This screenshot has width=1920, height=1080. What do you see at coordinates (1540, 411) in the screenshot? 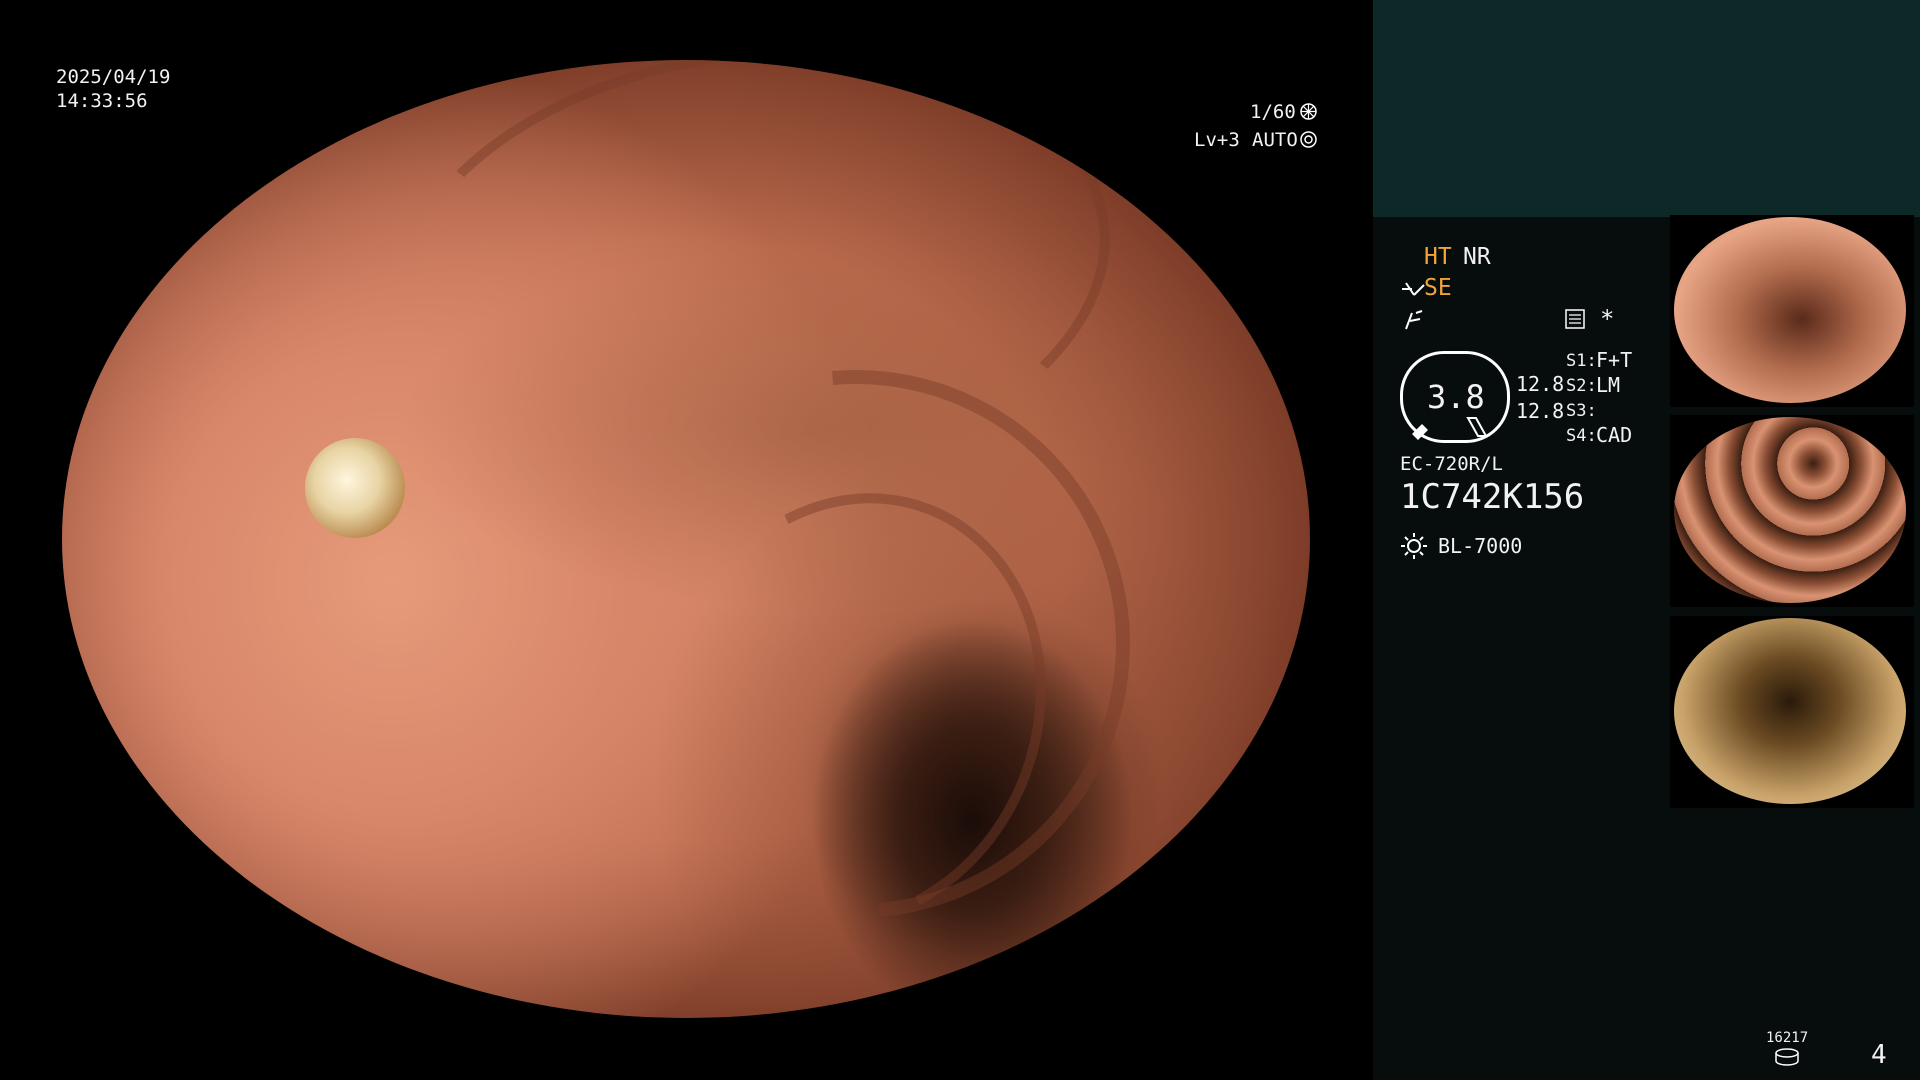
I see `gauge-reading-2: 12.8` at bounding box center [1540, 411].